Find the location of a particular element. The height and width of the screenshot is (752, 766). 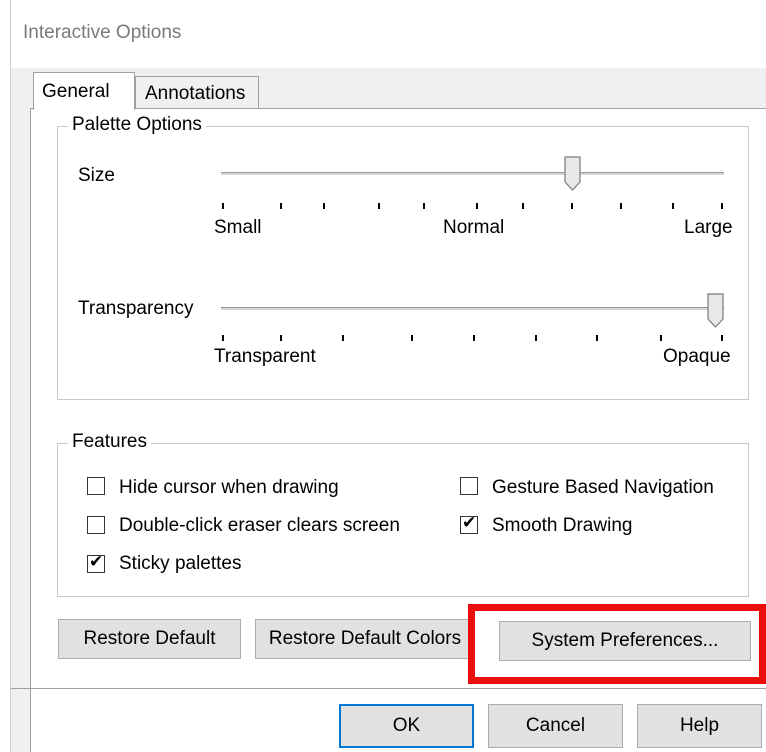

hide-cursor-checkbox is located at coordinates (96, 486).